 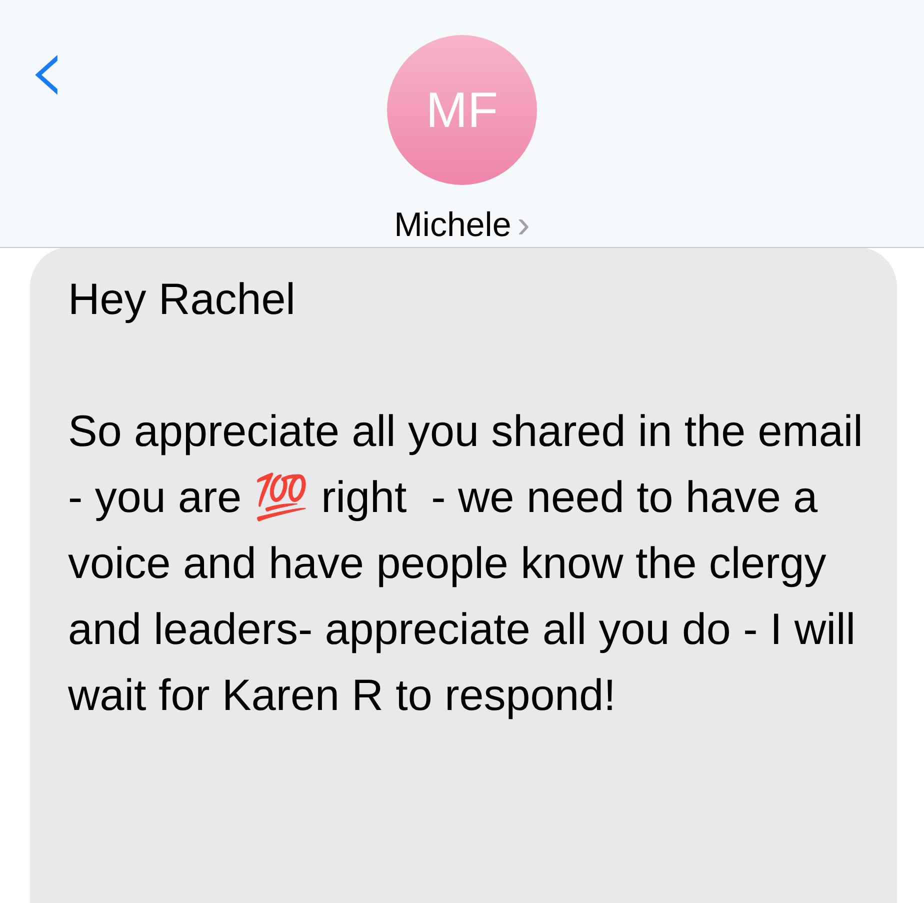 What do you see at coordinates (462, 225) in the screenshot?
I see `contact-name-button: Michele›` at bounding box center [462, 225].